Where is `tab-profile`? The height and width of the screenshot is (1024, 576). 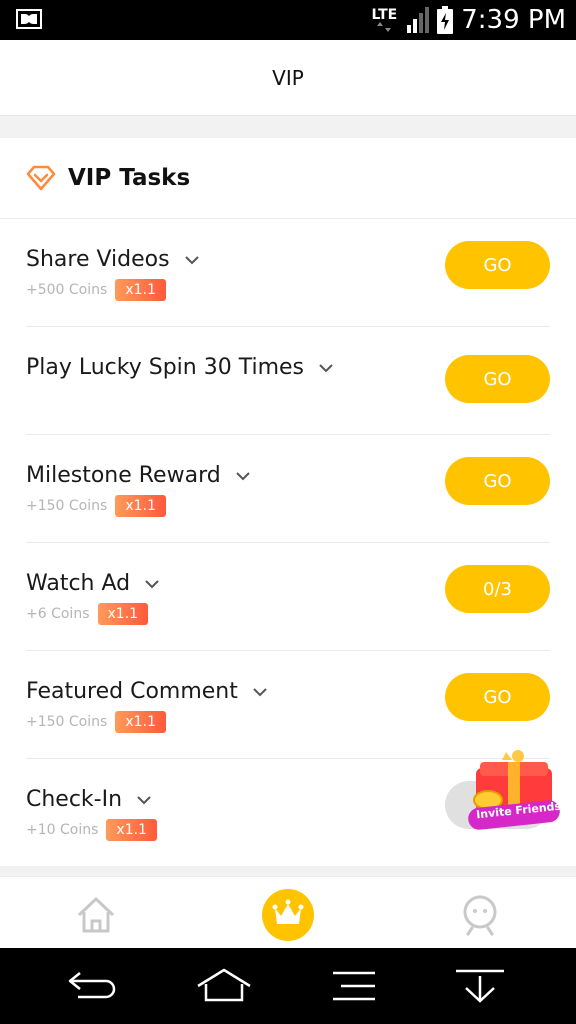
tab-profile is located at coordinates (480, 915).